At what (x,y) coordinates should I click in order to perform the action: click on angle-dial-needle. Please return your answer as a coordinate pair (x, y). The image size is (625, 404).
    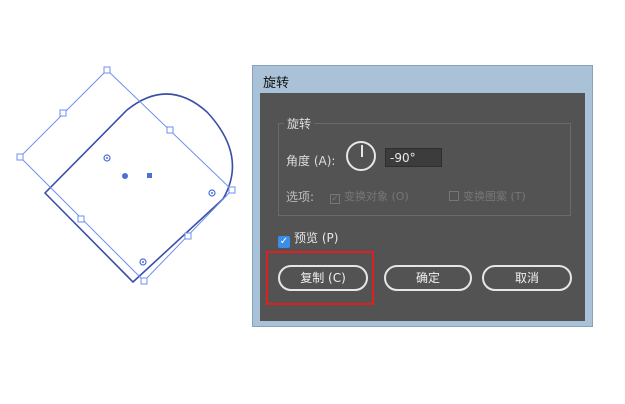
    Looking at the image, I should click on (362, 151).